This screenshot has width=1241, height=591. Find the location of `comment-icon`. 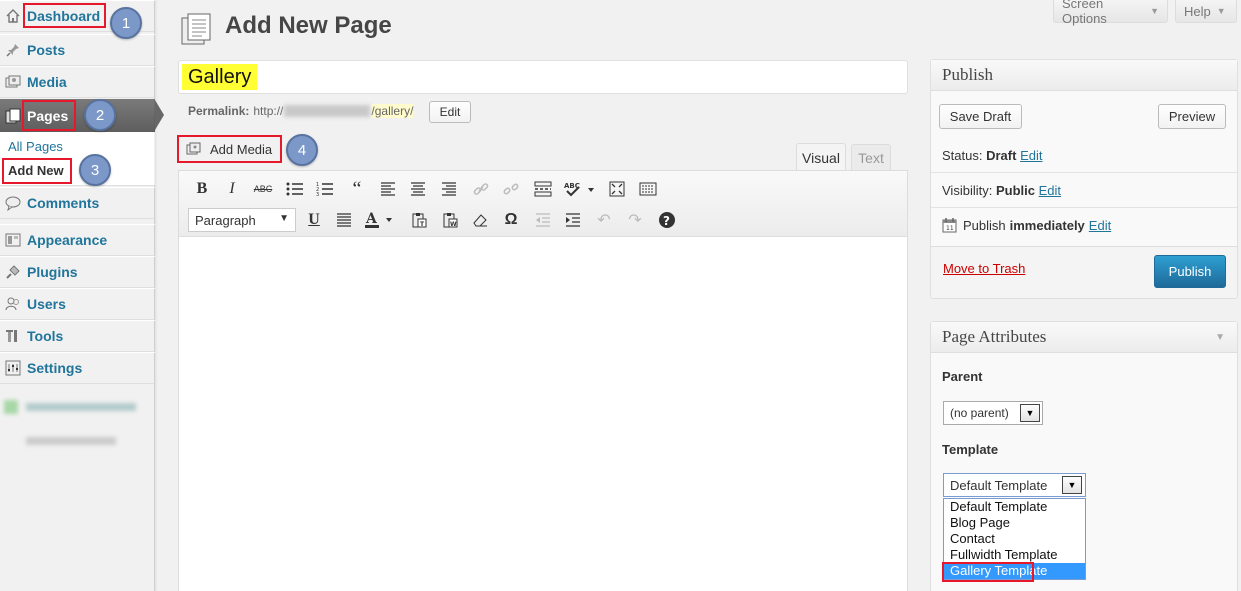

comment-icon is located at coordinates (13, 203).